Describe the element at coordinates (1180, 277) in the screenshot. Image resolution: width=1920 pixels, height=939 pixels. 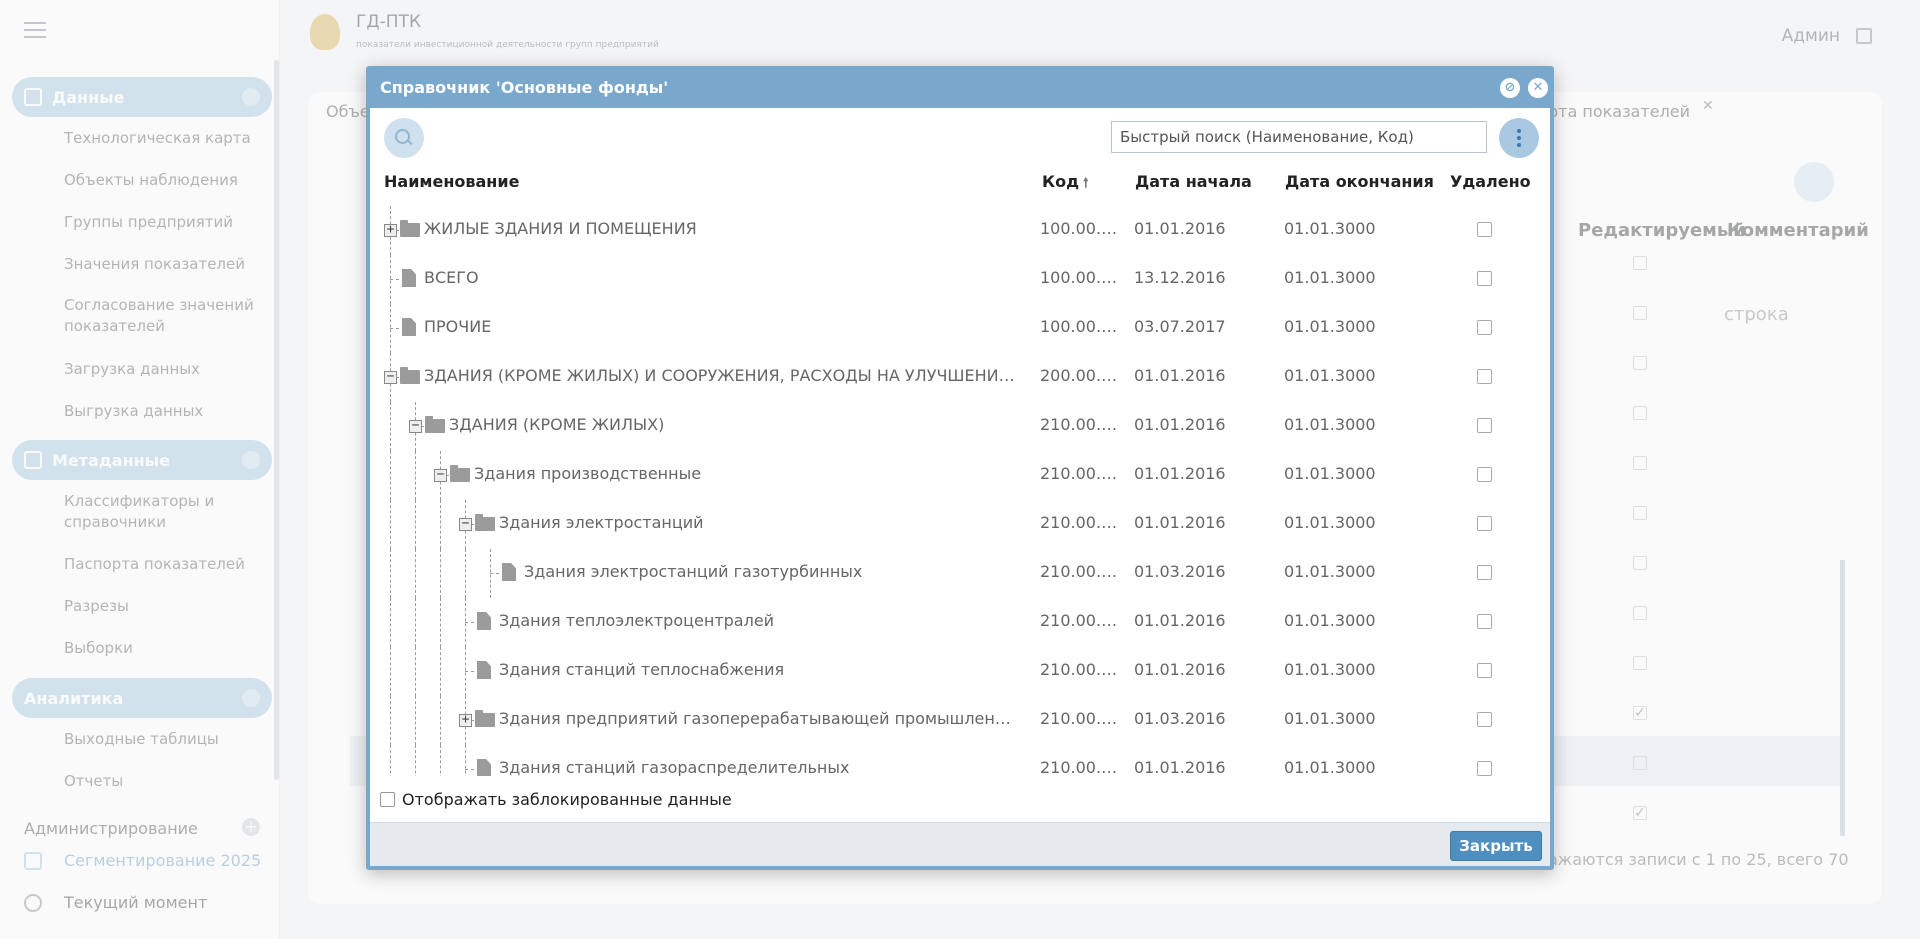
I see `row-start-date: 13.12.2016` at that location.